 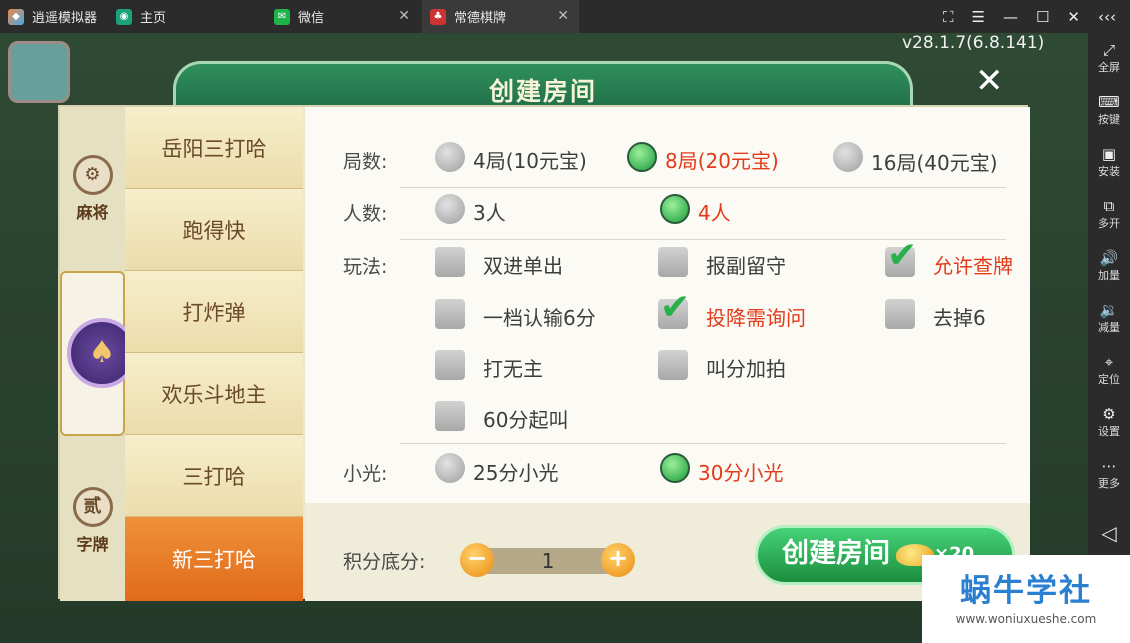 I want to click on back-icon: ◁, so click(x=1109, y=533).